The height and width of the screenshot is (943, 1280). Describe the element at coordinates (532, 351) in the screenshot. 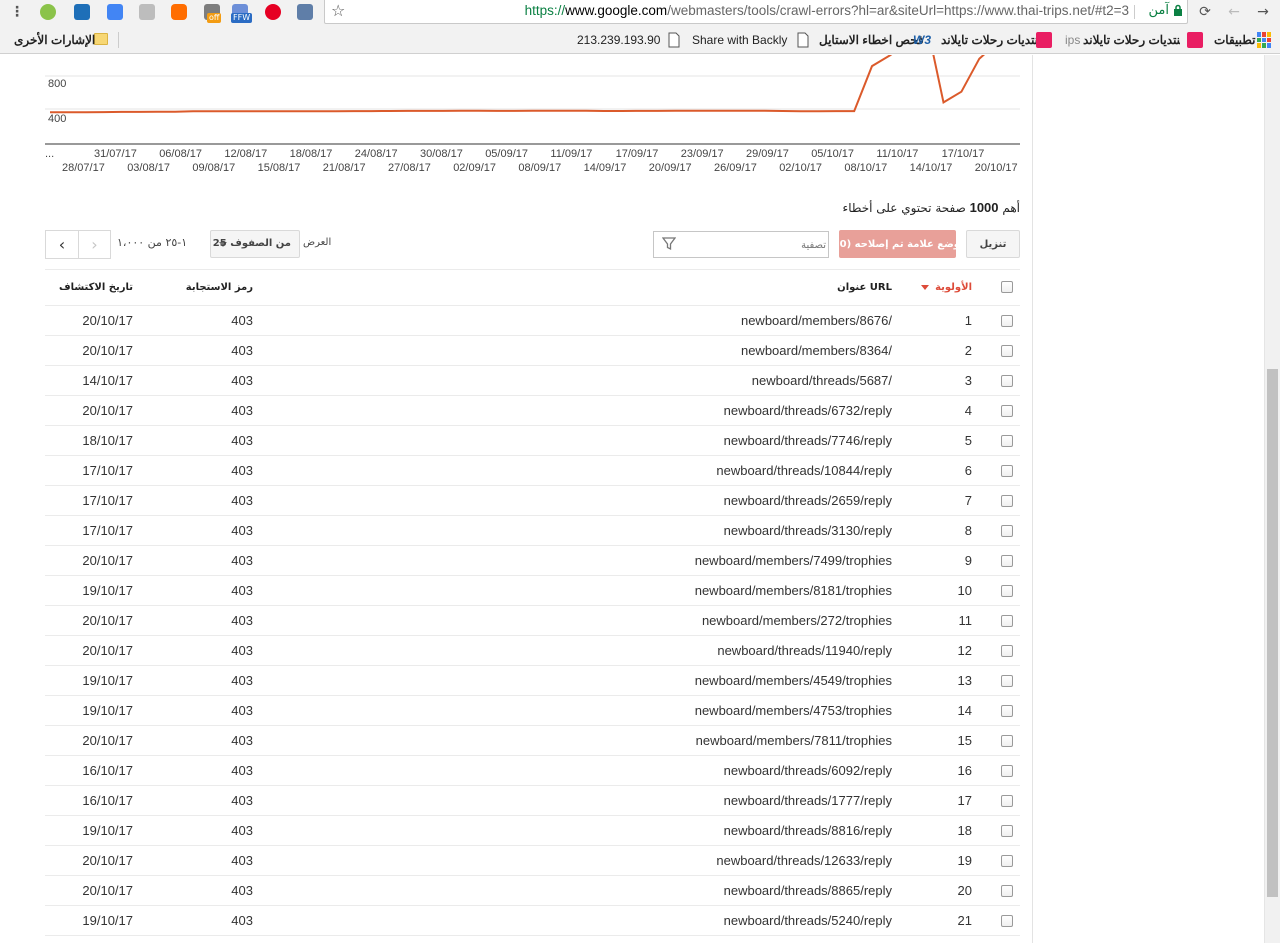

I see `table-row: 2 newboard/members/8364/403 20/10/17` at that location.